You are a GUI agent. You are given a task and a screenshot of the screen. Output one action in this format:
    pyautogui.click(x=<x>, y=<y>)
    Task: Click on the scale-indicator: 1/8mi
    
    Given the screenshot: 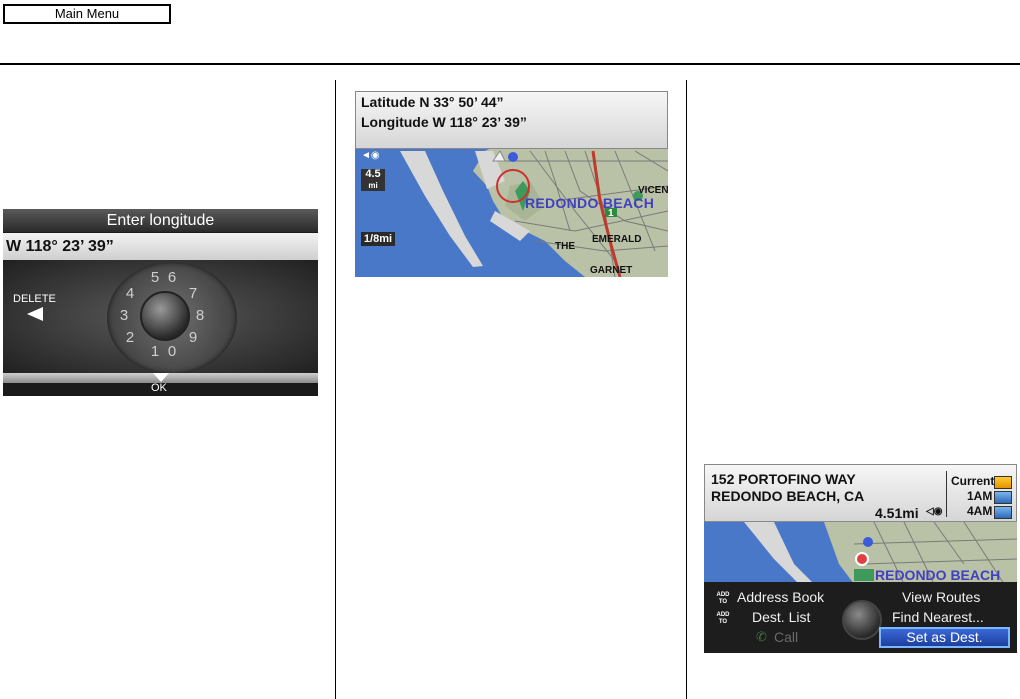 What is the action you would take?
    pyautogui.click(x=378, y=239)
    